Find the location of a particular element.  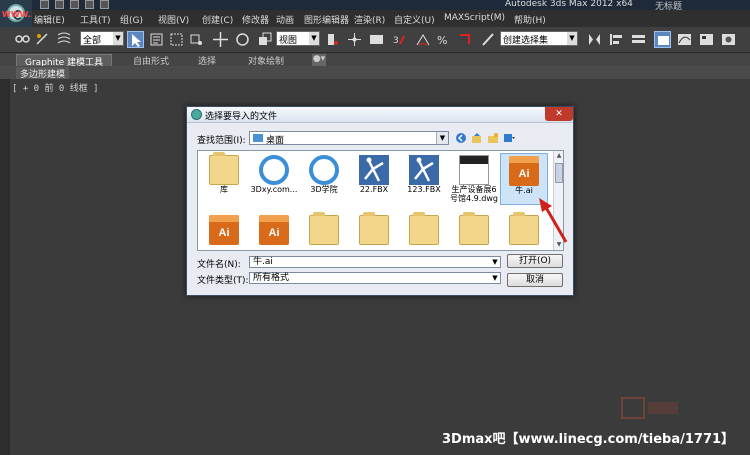

tab-freeform: 自由形式 is located at coordinates (151, 60).